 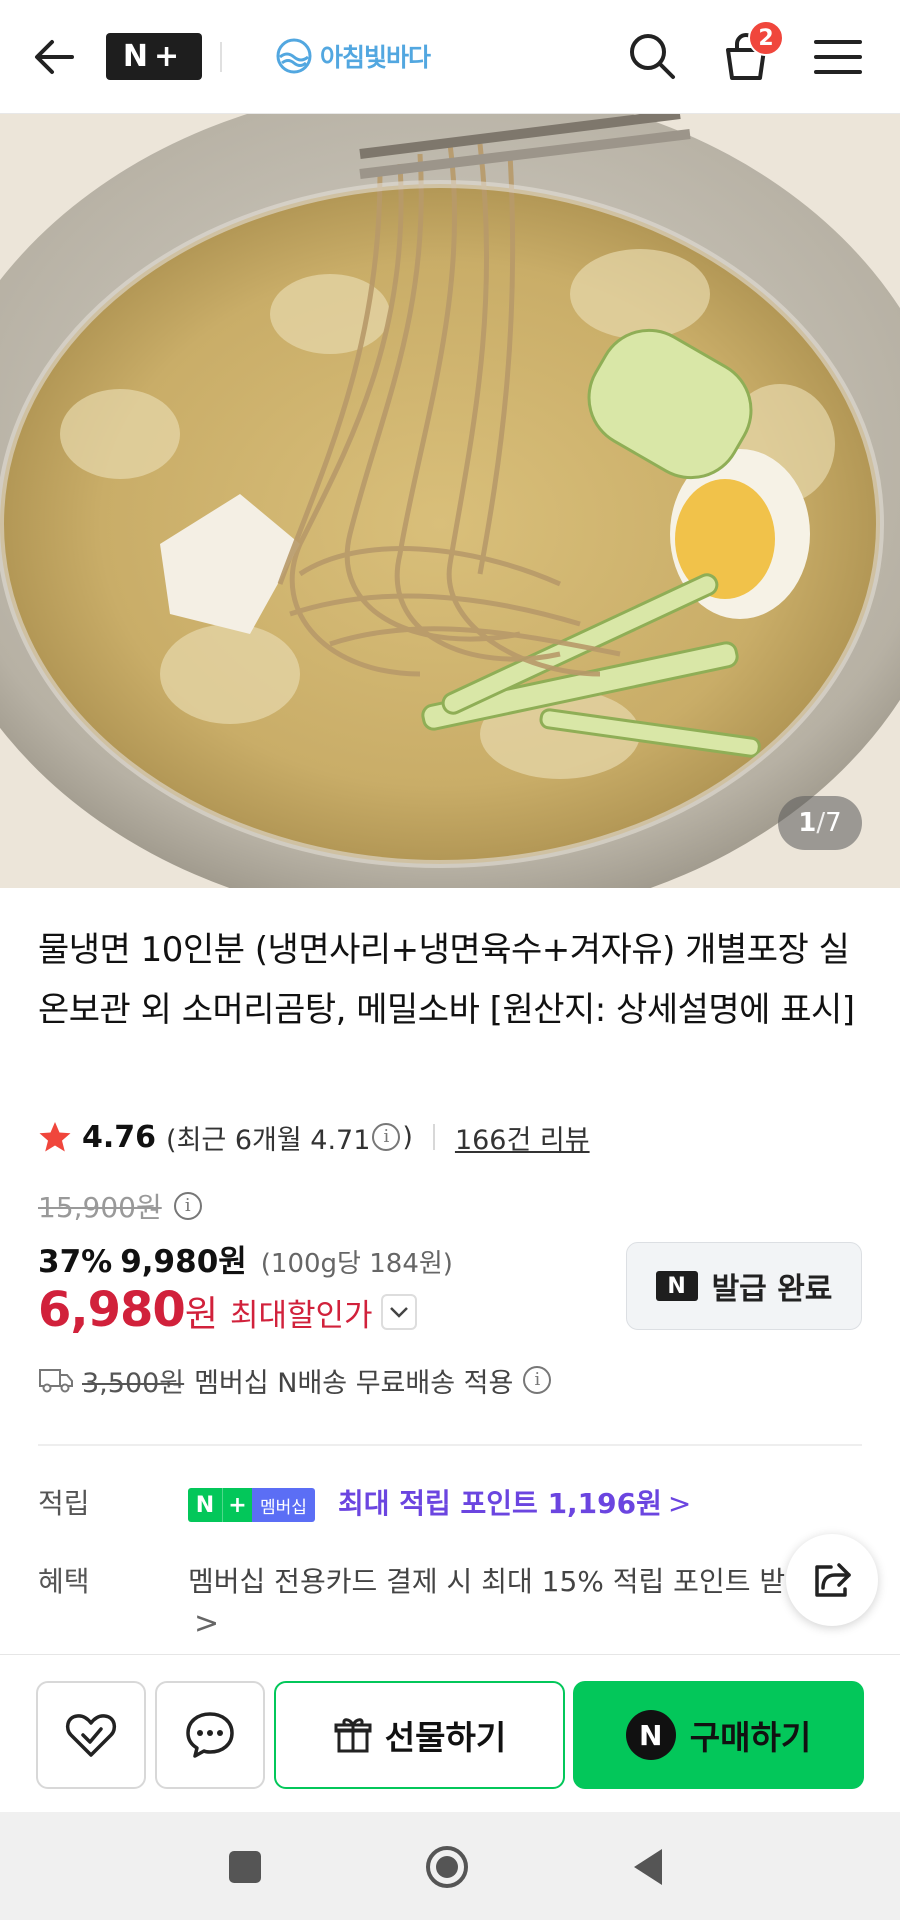 I want to click on menu-button, so click(x=838, y=57).